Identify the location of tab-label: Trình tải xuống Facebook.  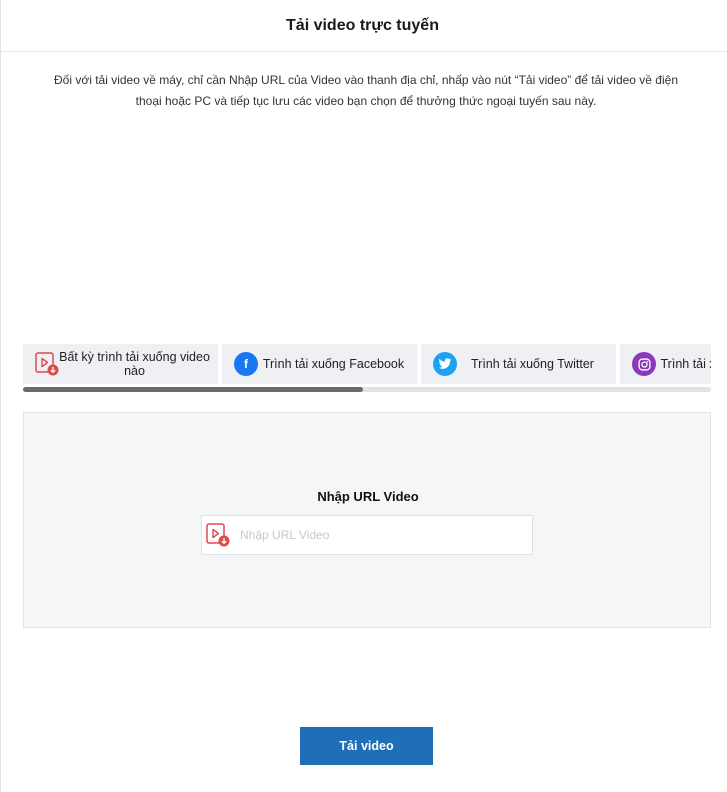
(333, 364).